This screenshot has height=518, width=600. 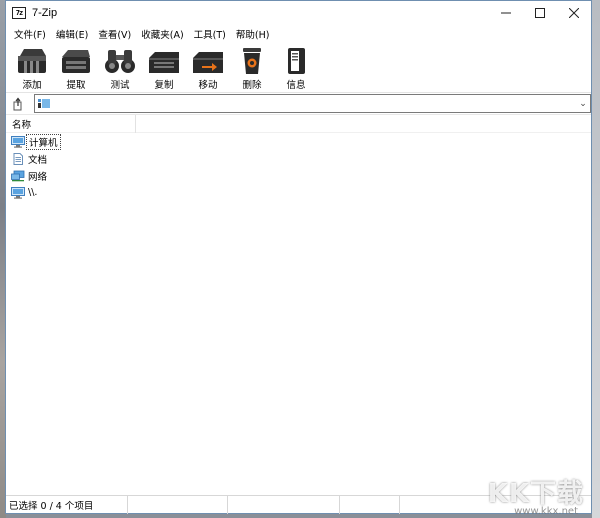 I want to click on list-item-device-root: \\., so click(x=298, y=192).